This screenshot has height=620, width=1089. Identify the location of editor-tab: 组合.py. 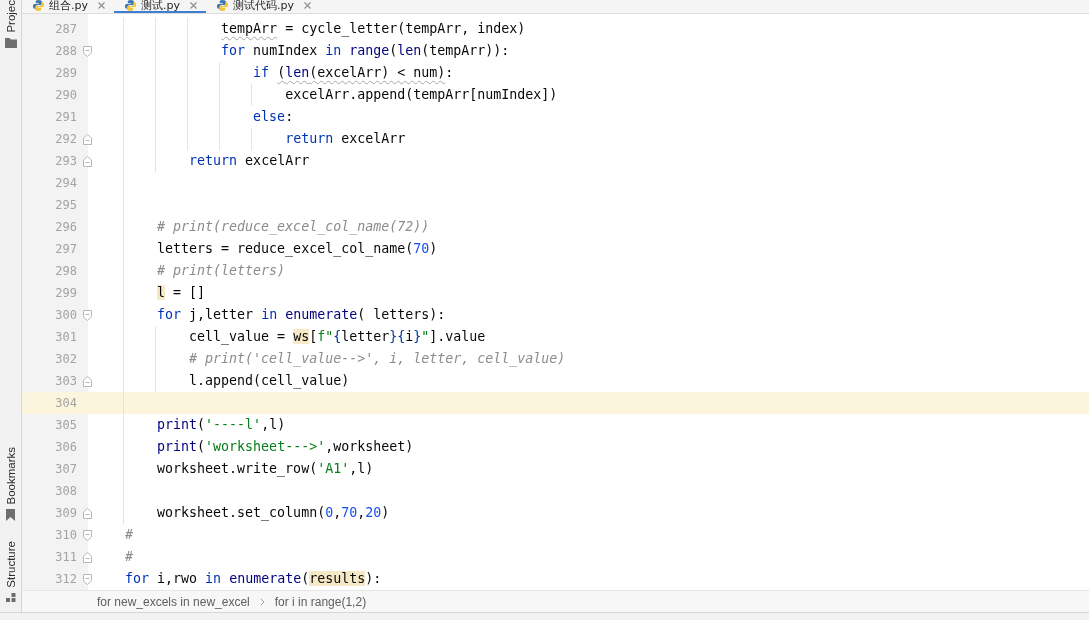
(68, 6).